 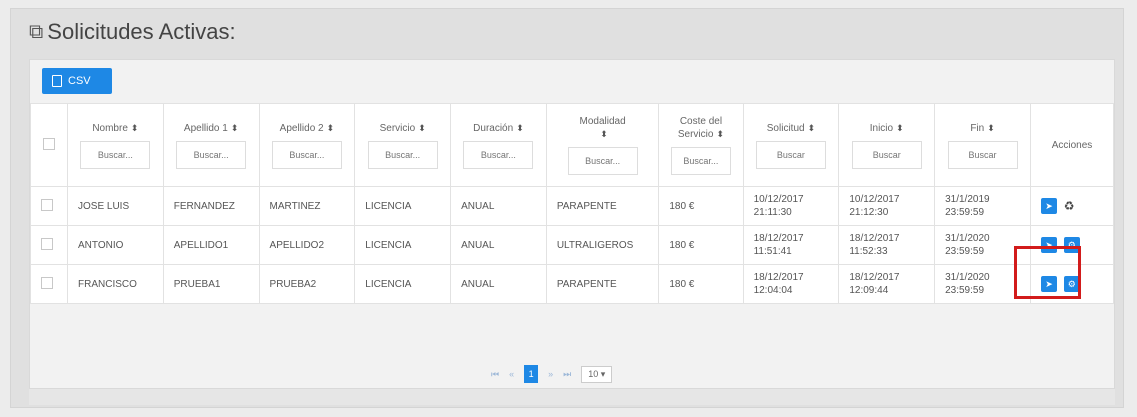 I want to click on col-solicitud: Solicitud ⬍, so click(x=791, y=145).